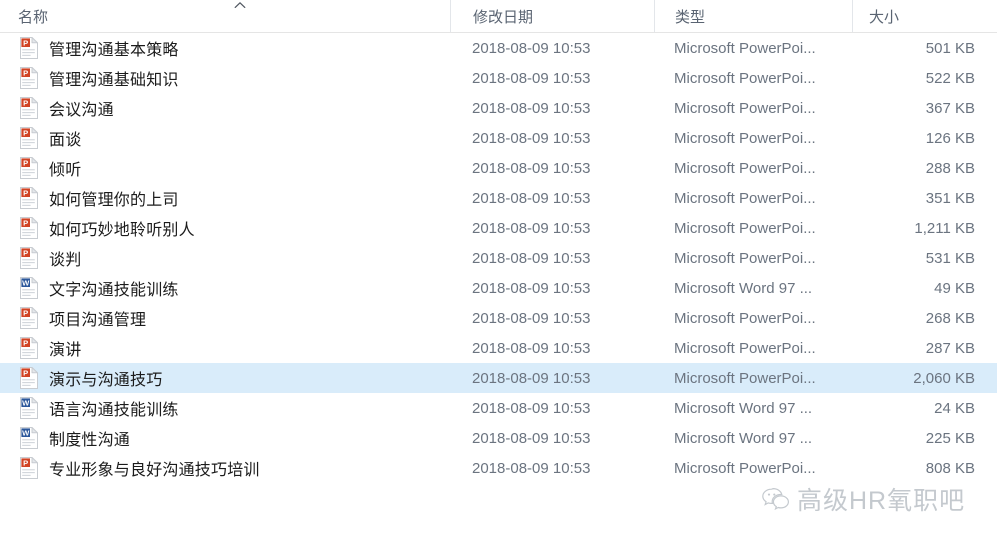  I want to click on file-name-label: 面谈, so click(65, 140).